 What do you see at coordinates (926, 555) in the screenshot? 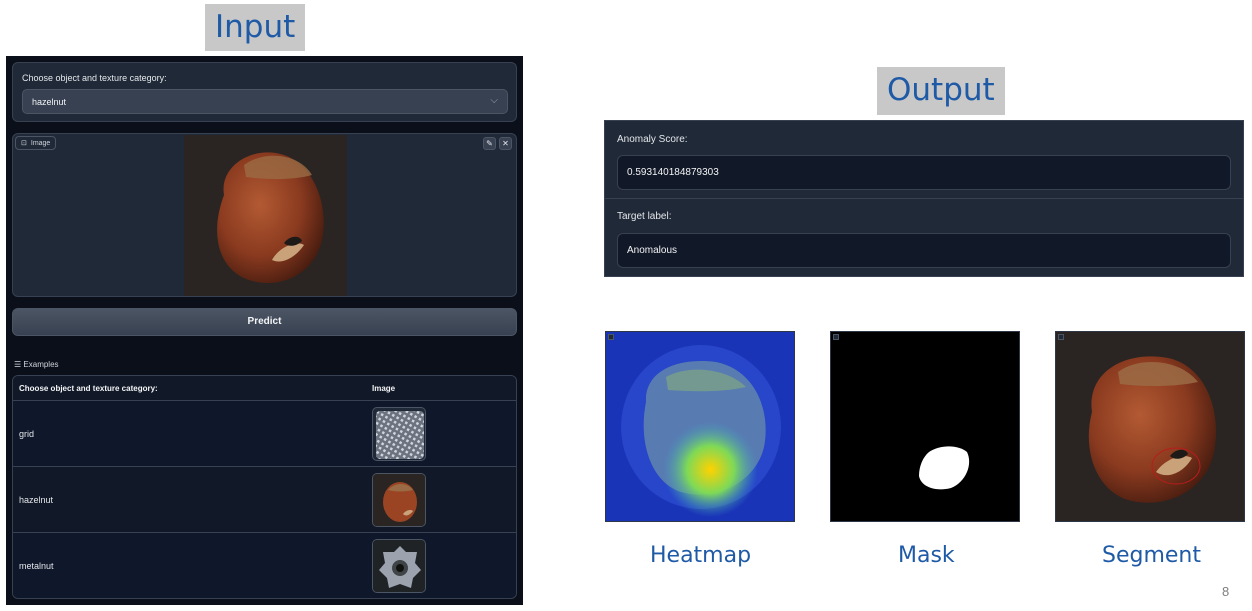
I see `mask-caption: Mask` at bounding box center [926, 555].